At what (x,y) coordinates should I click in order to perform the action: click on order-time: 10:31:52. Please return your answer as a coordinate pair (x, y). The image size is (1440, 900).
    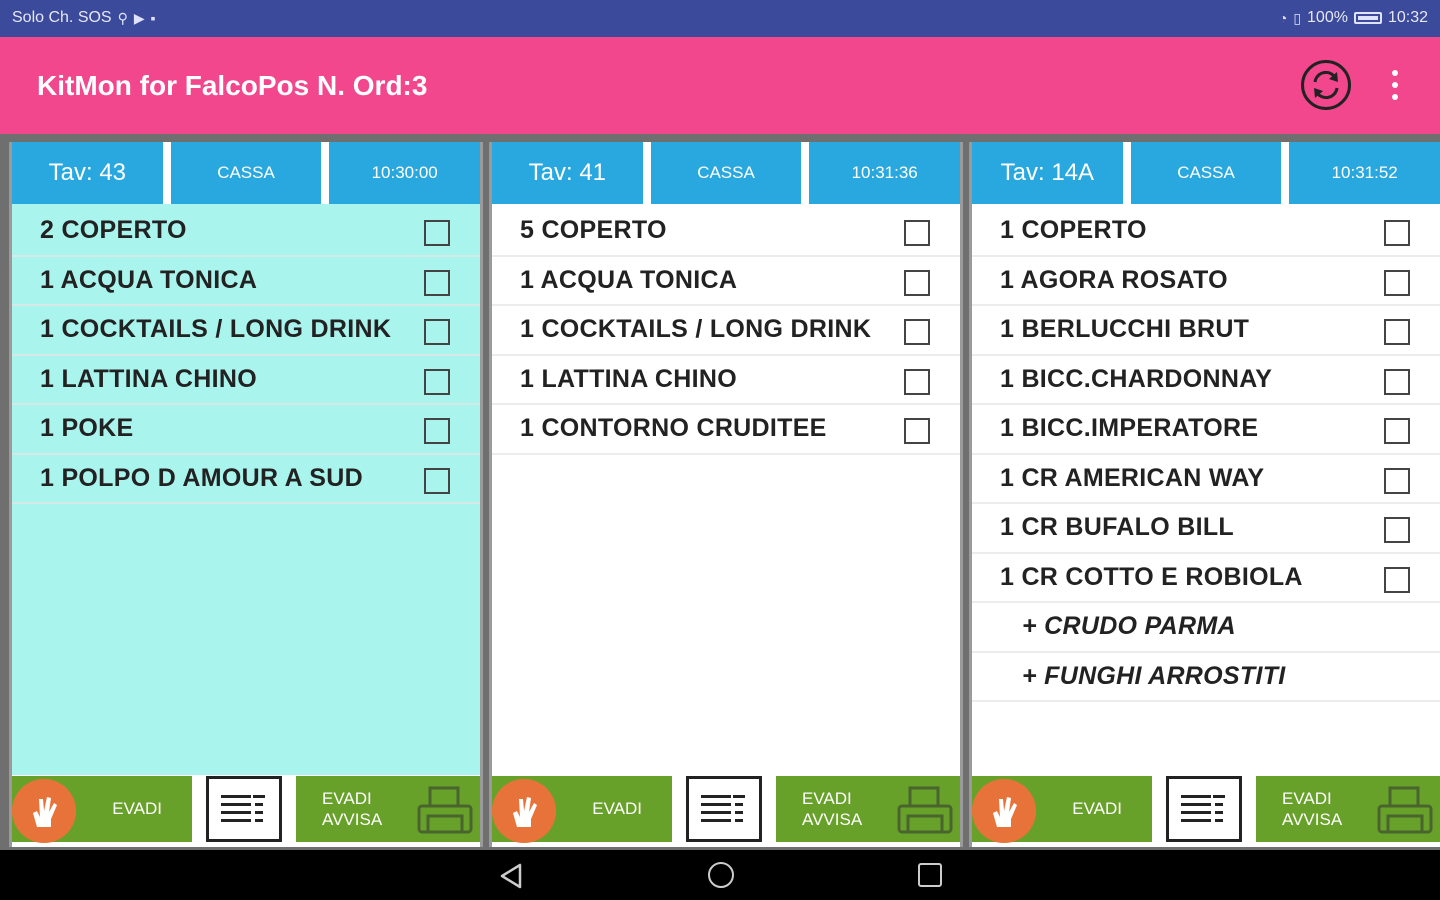
    Looking at the image, I should click on (1364, 173).